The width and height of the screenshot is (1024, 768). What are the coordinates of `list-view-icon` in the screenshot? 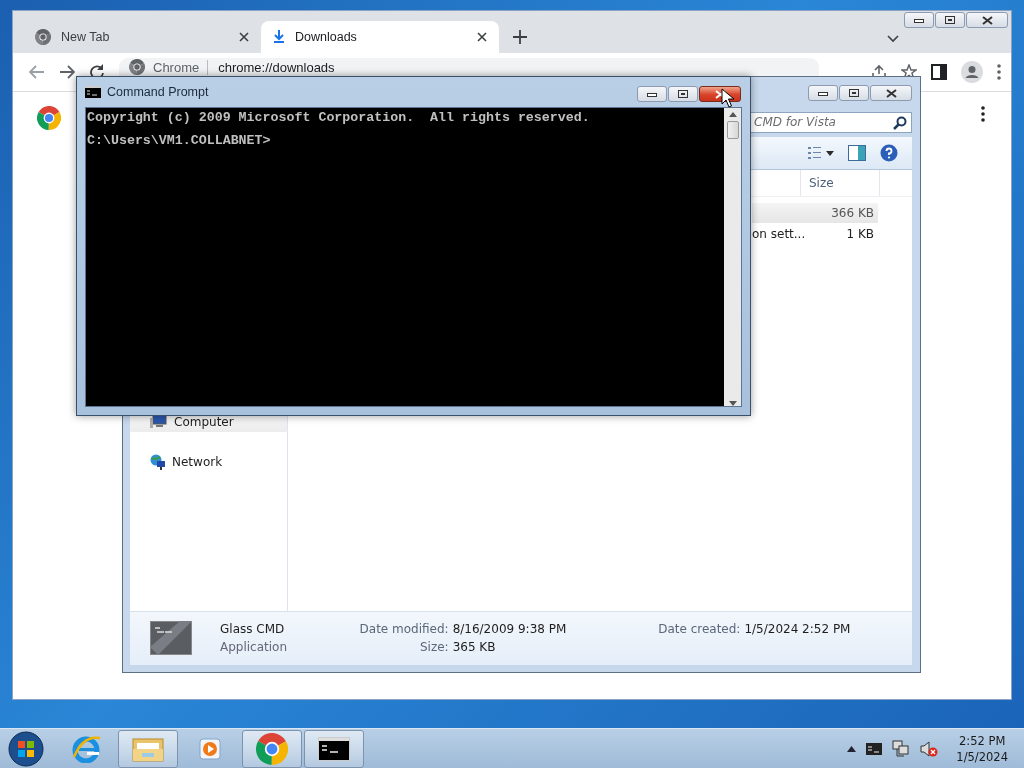 It's located at (821, 153).